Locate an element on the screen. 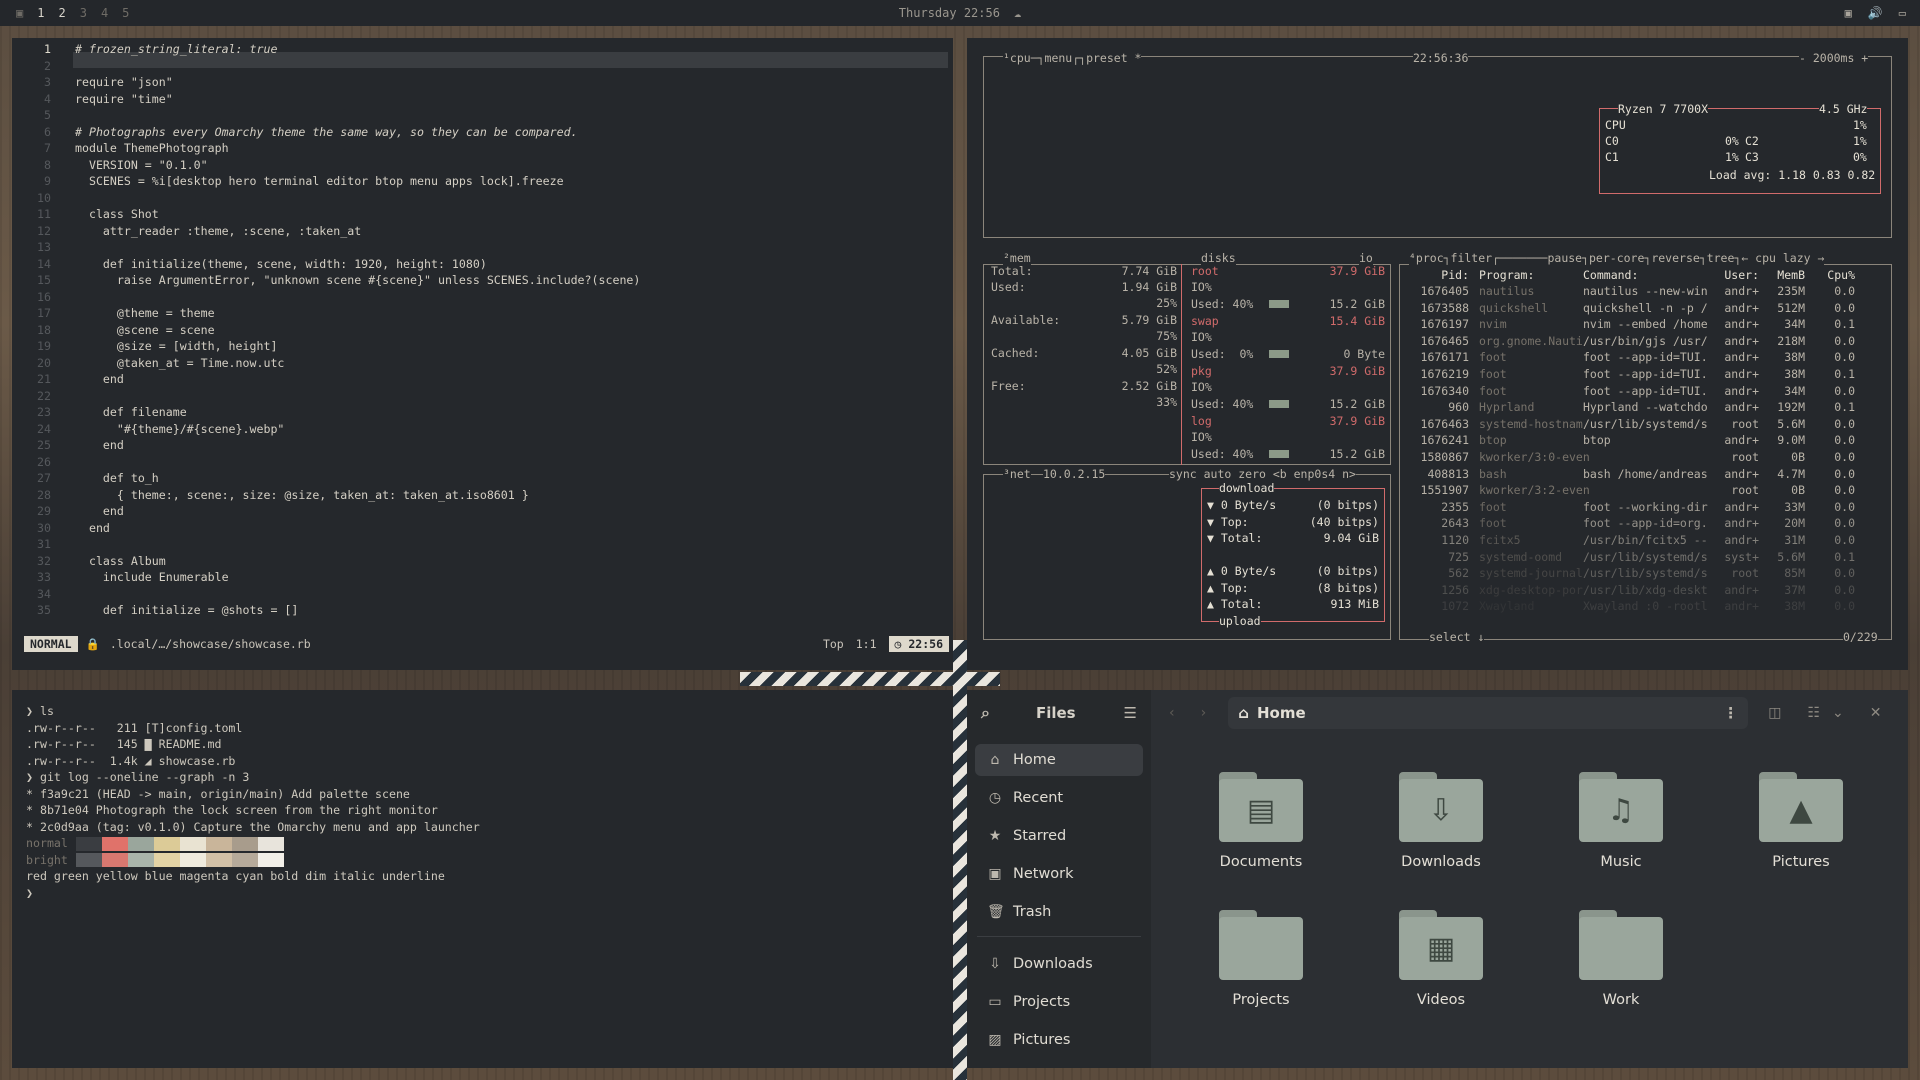 The width and height of the screenshot is (1920, 1080). proc-mem: 31M is located at coordinates (1794, 540).